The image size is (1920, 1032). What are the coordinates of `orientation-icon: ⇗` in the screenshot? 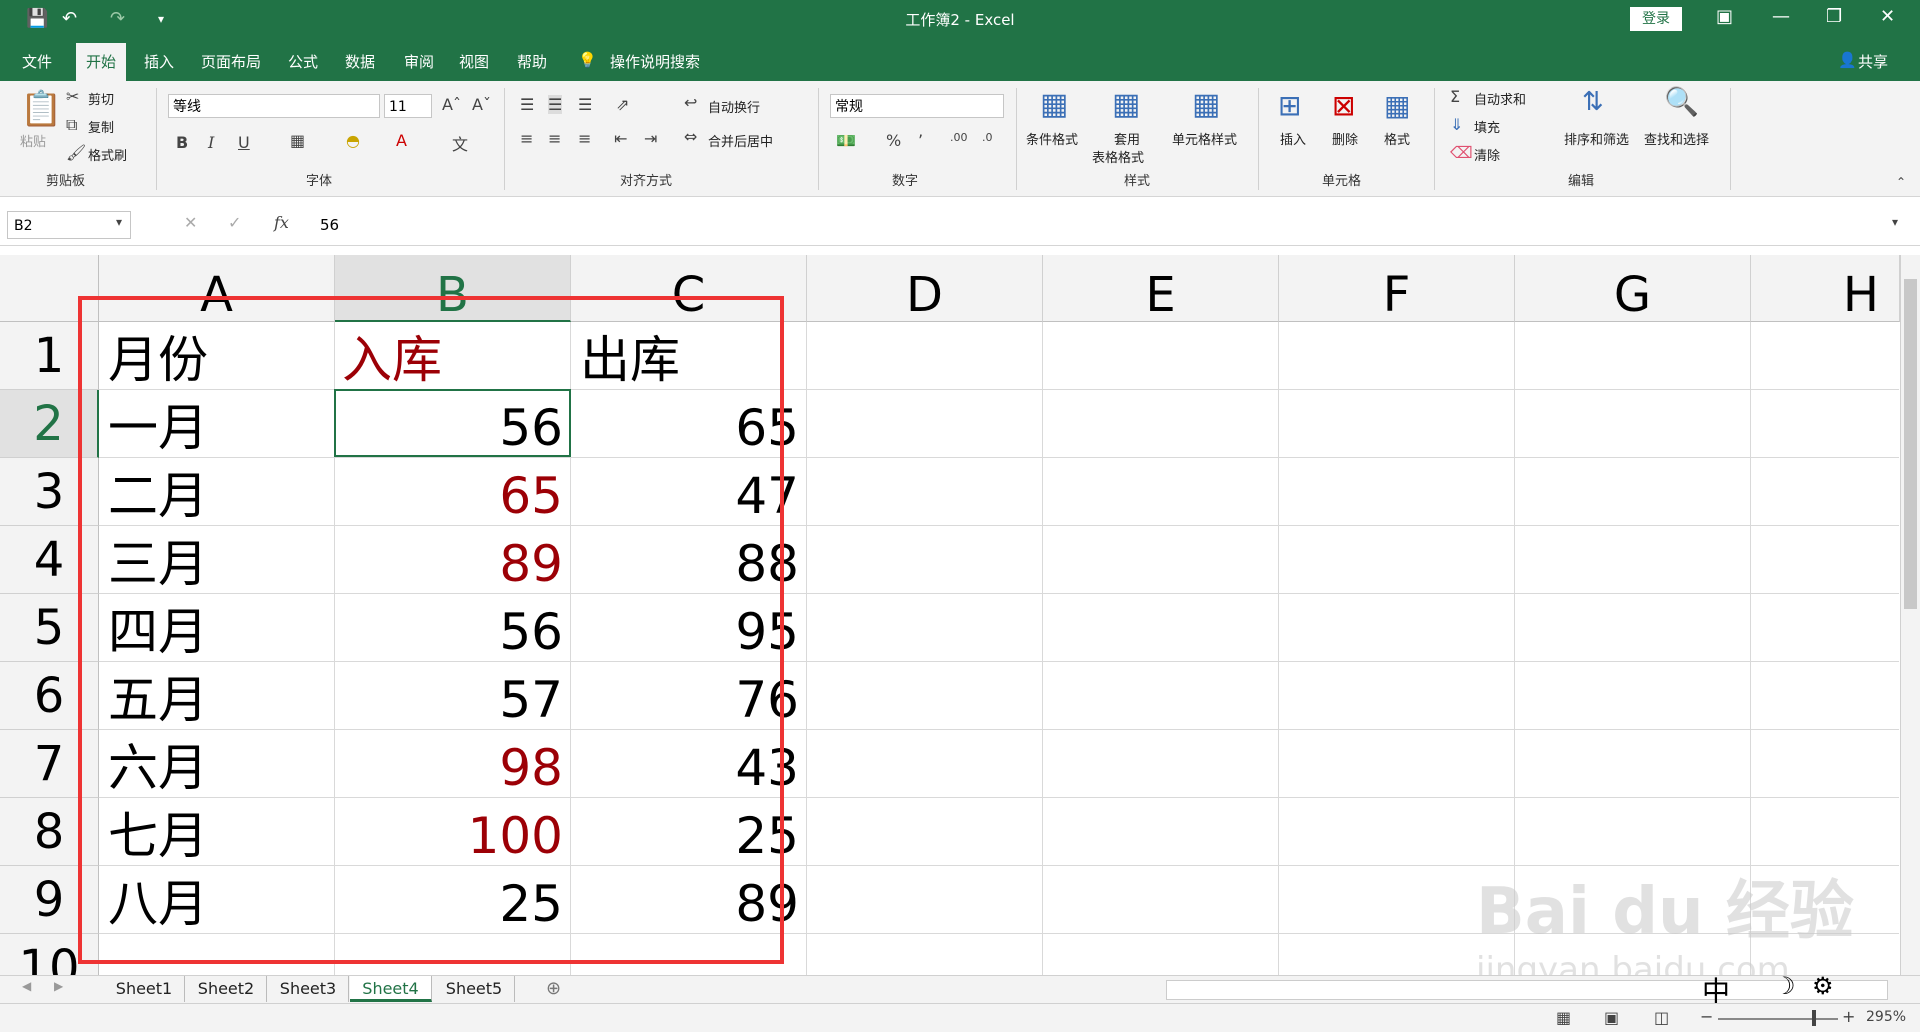 It's located at (622, 104).